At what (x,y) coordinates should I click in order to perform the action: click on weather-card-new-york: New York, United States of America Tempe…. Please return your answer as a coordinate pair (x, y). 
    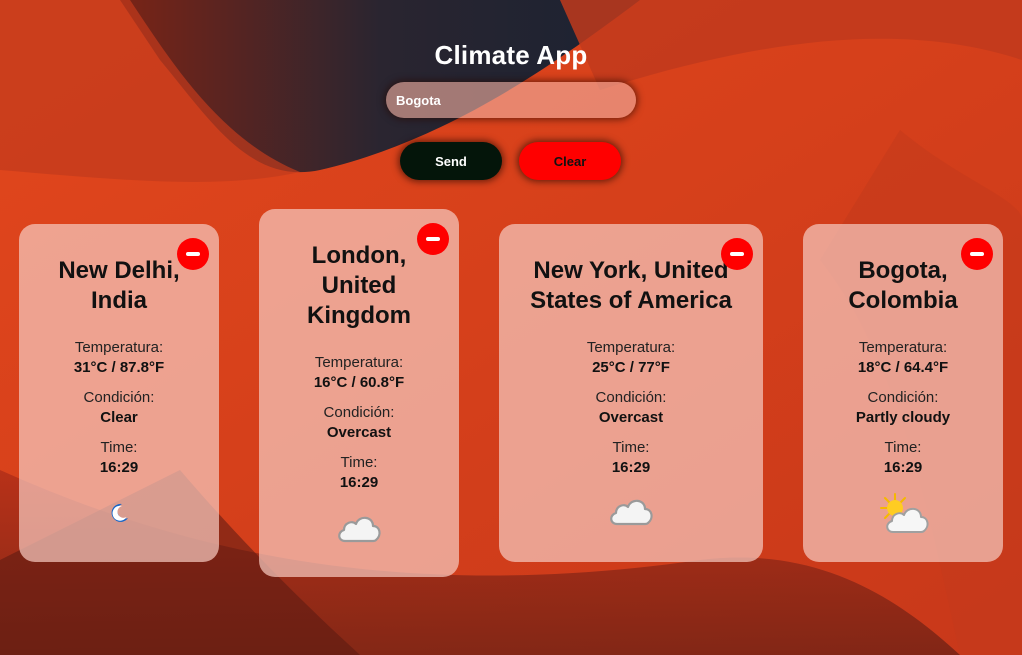
    Looking at the image, I should click on (631, 393).